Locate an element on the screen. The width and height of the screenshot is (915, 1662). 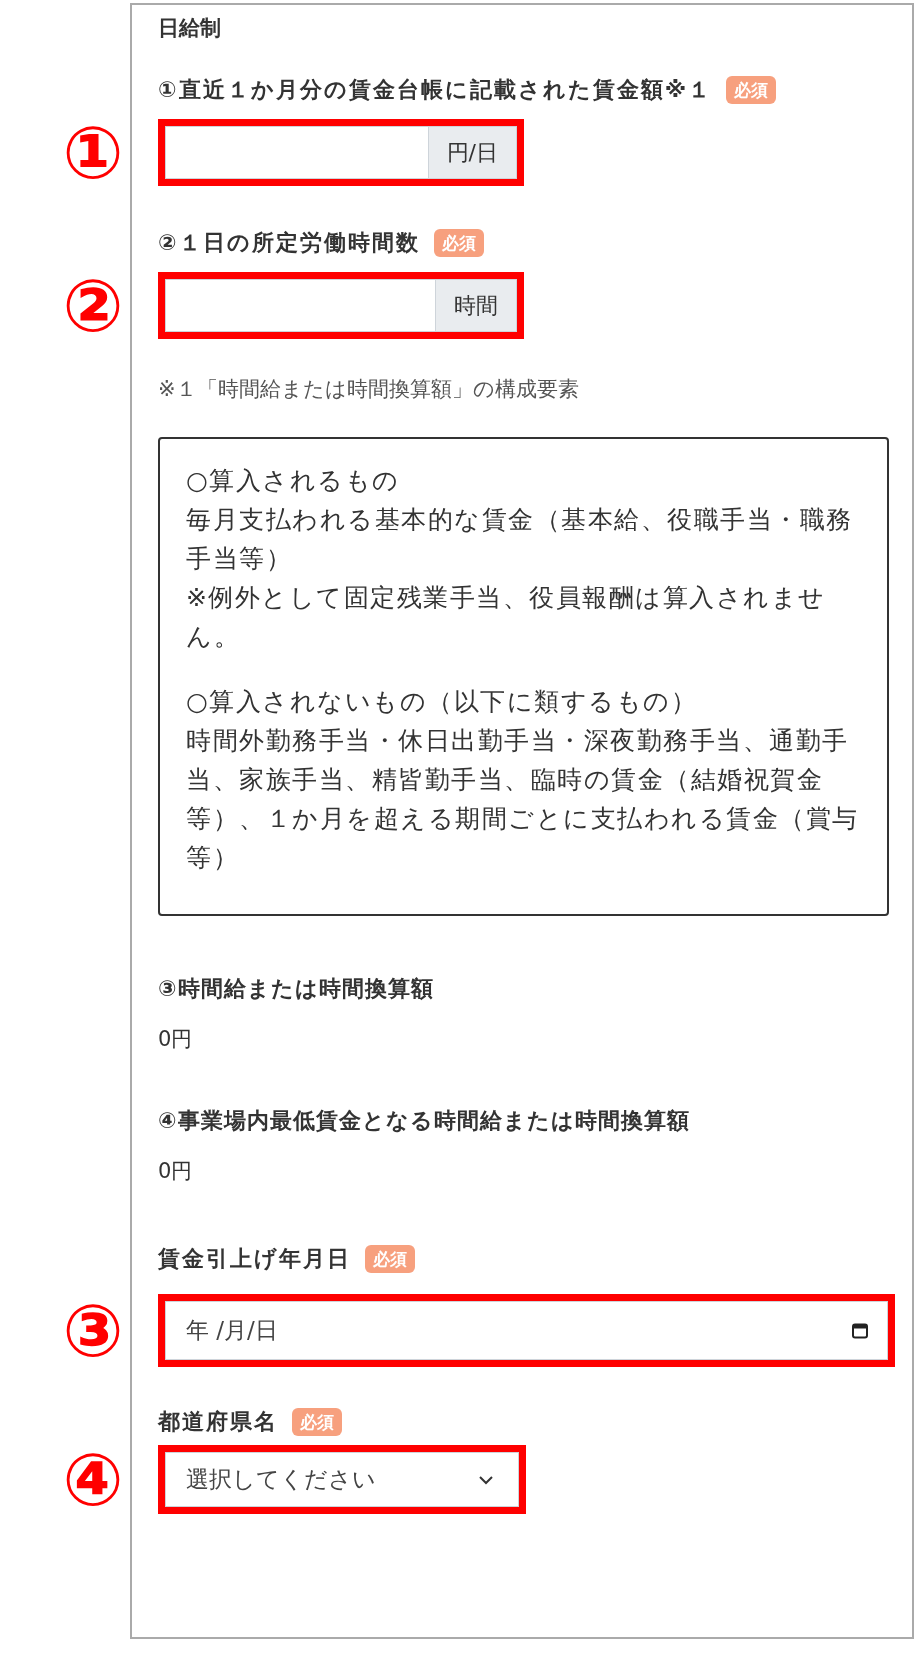
callout-number: ④ is located at coordinates (93, 1479).